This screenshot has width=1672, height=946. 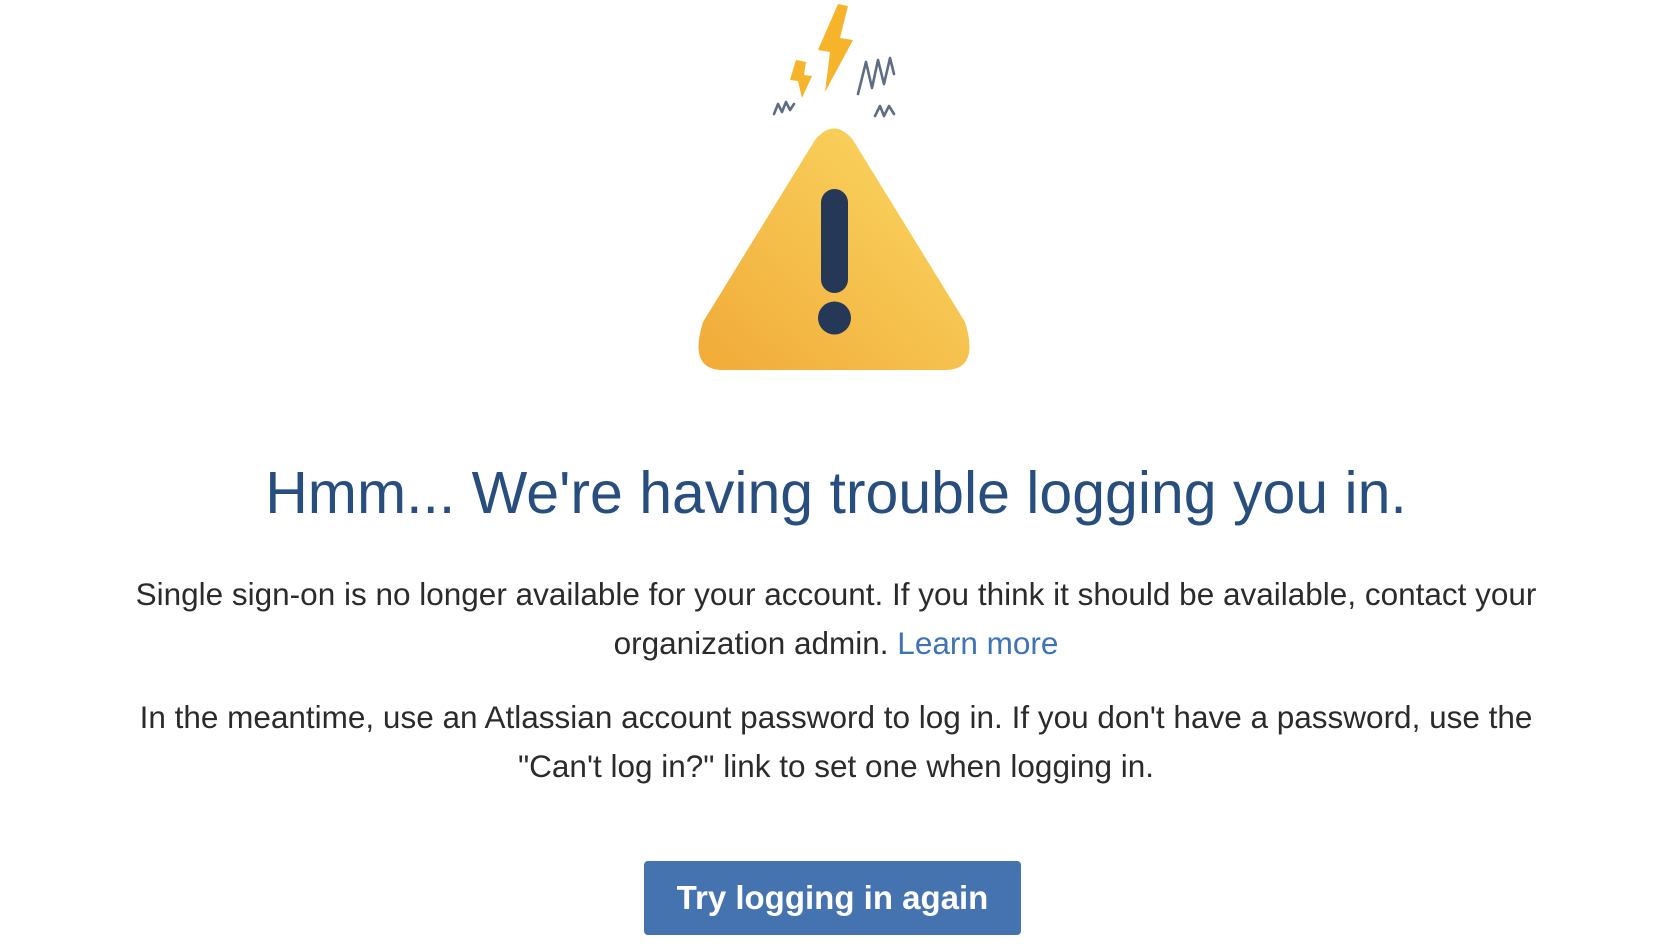 I want to click on small-lightning-bolt-icon, so click(x=801, y=79).